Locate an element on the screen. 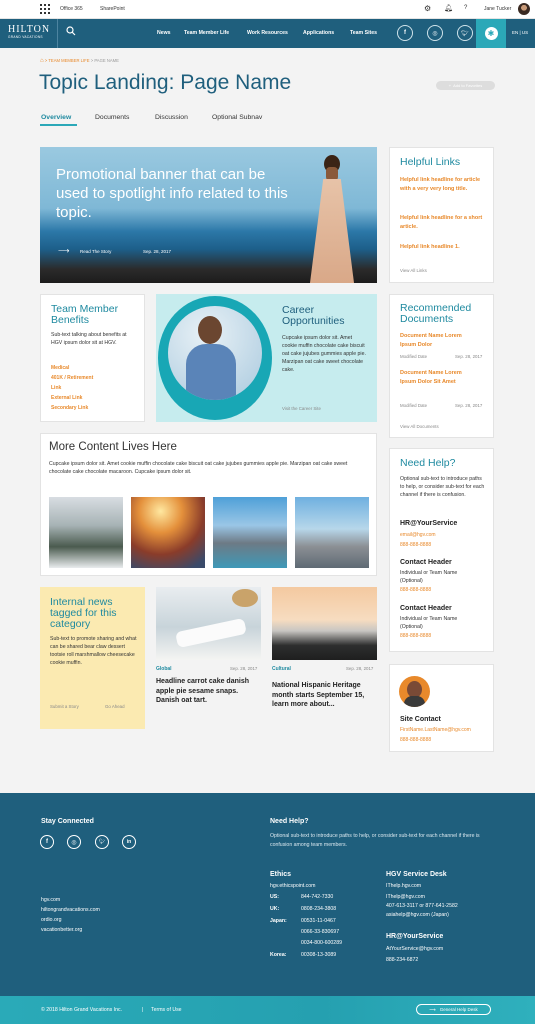 Image resolution: width=535 pixels, height=1024 pixels. view-all-documents: View All Documents is located at coordinates (419, 426).